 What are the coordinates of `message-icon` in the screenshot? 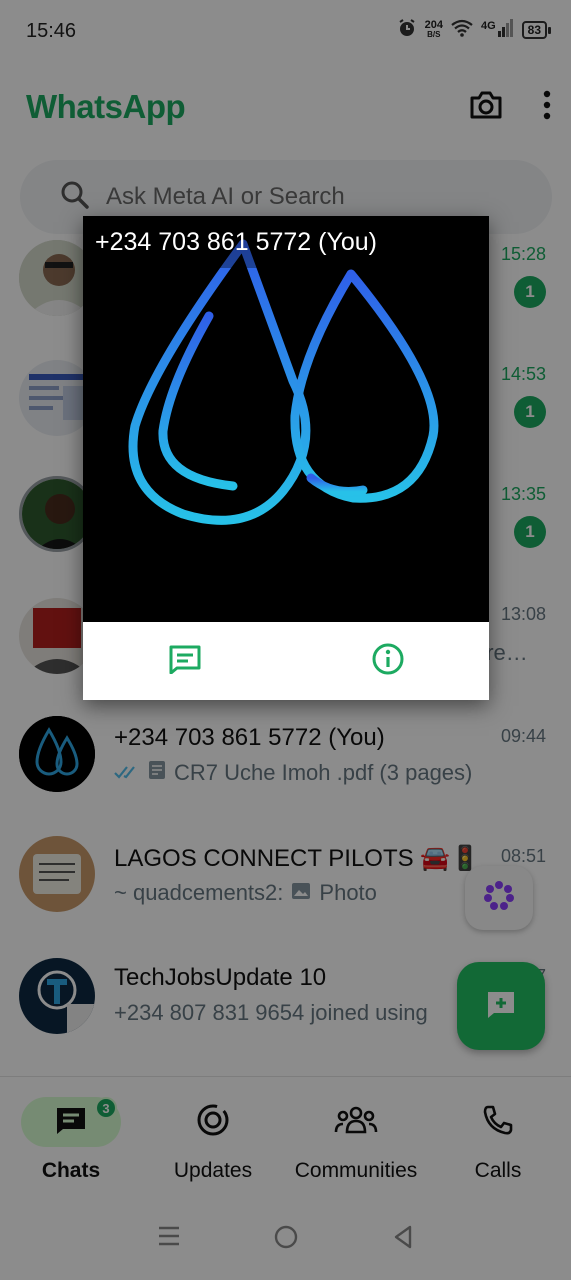 It's located at (185, 661).